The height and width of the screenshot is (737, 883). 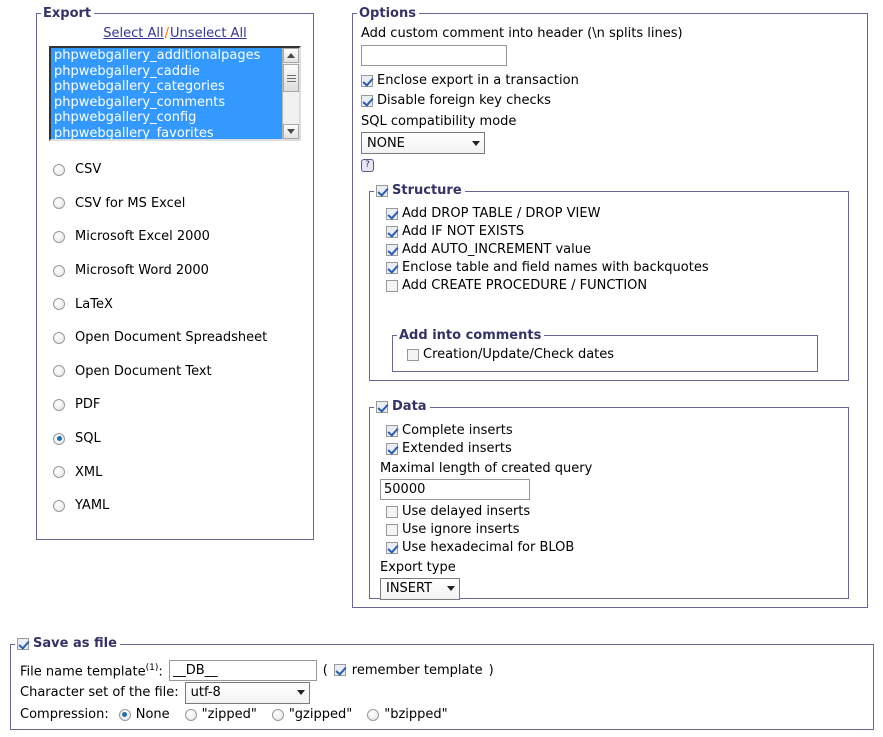 What do you see at coordinates (124, 714) in the screenshot?
I see `radio-compression-none` at bounding box center [124, 714].